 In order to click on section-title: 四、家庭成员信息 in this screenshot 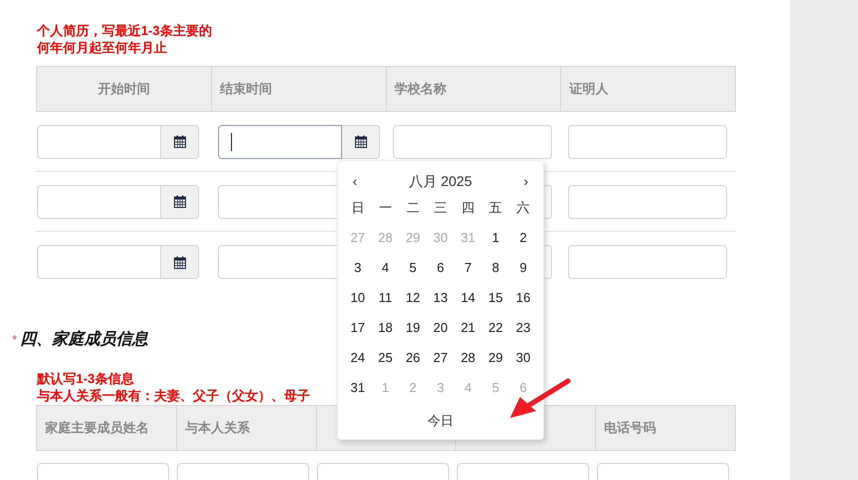, I will do `click(84, 339)`.